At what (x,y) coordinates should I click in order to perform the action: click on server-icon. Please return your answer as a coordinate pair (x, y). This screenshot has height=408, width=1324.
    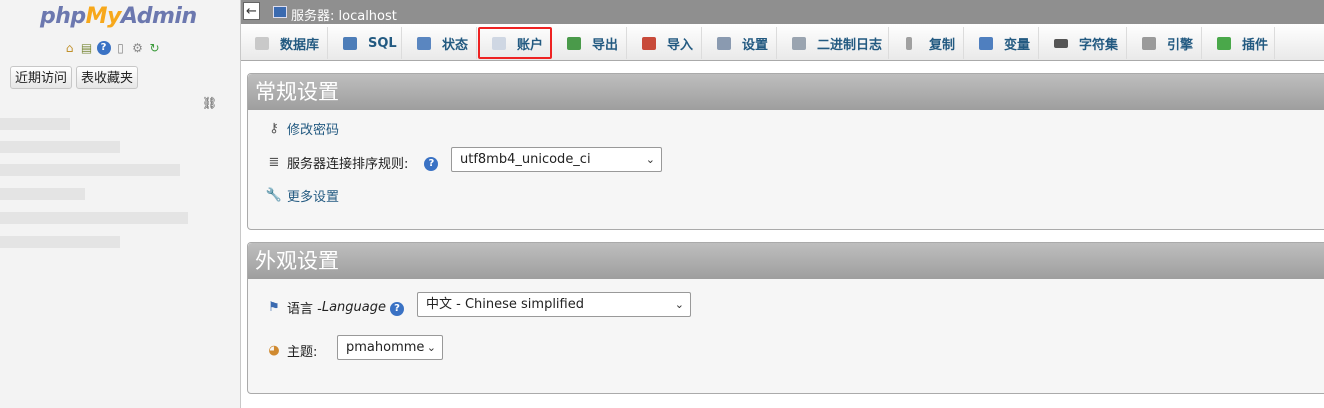
    Looking at the image, I should click on (280, 12).